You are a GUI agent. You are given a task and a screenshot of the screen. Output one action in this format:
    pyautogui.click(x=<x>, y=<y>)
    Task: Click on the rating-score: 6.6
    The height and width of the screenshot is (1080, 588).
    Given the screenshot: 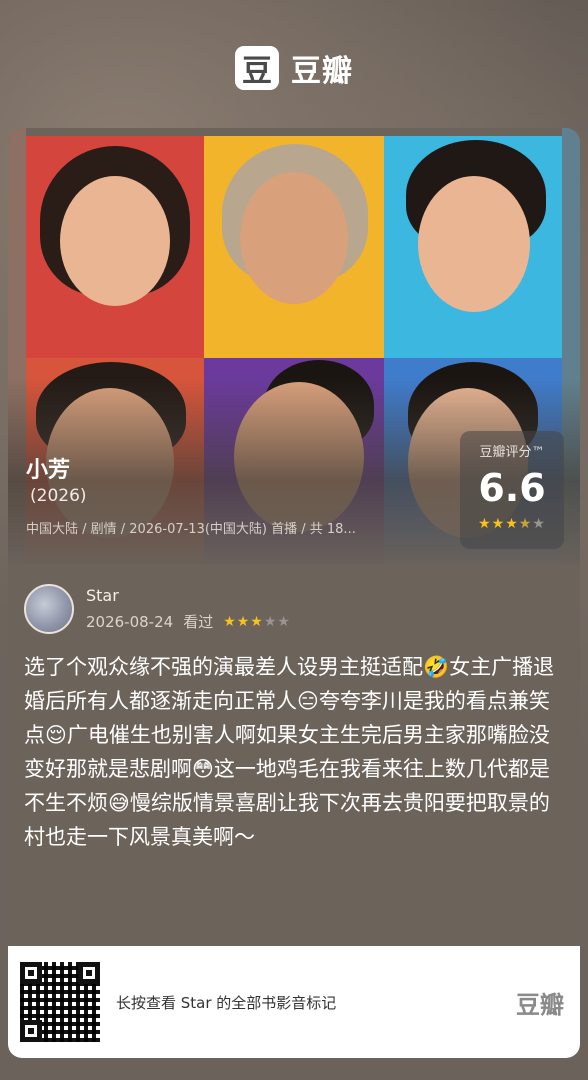 What is the action you would take?
    pyautogui.click(x=512, y=488)
    